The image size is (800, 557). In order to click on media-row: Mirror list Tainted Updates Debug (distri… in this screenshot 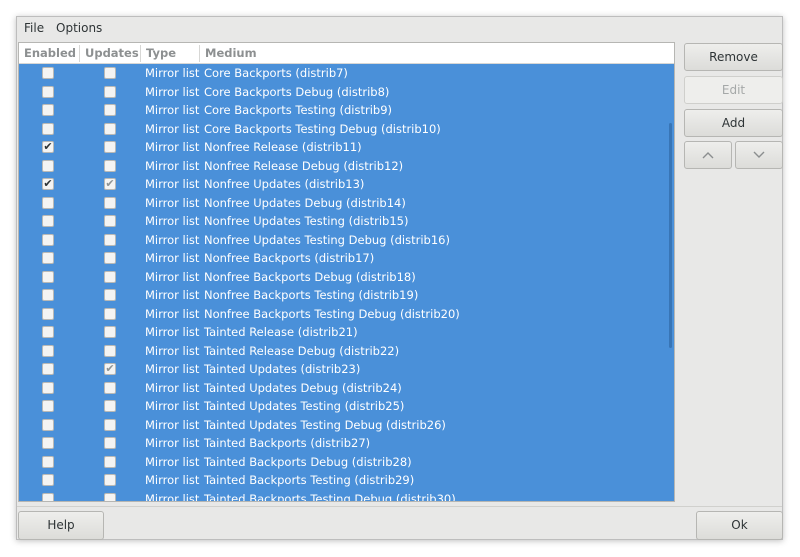, I will do `click(346, 388)`.